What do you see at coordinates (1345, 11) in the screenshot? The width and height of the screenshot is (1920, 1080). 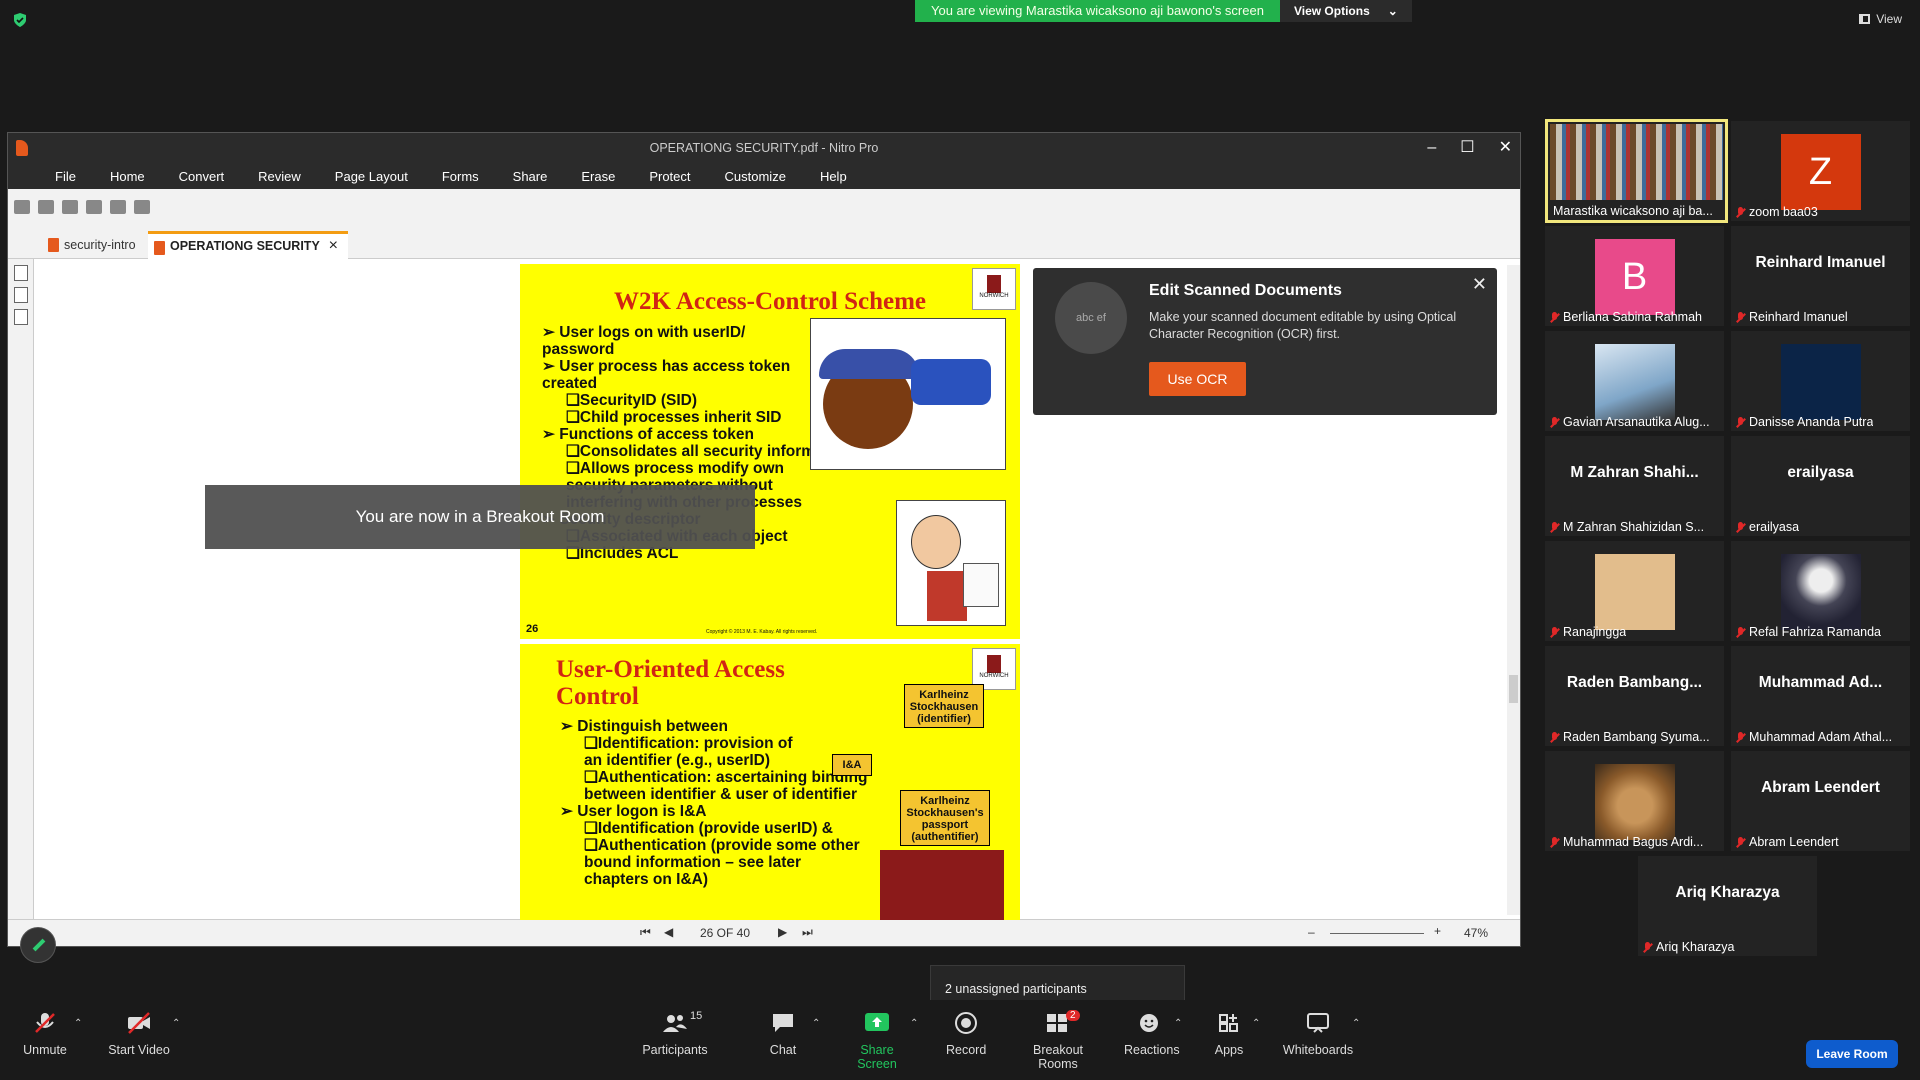 I see `view-options-button: View Options ⌄` at bounding box center [1345, 11].